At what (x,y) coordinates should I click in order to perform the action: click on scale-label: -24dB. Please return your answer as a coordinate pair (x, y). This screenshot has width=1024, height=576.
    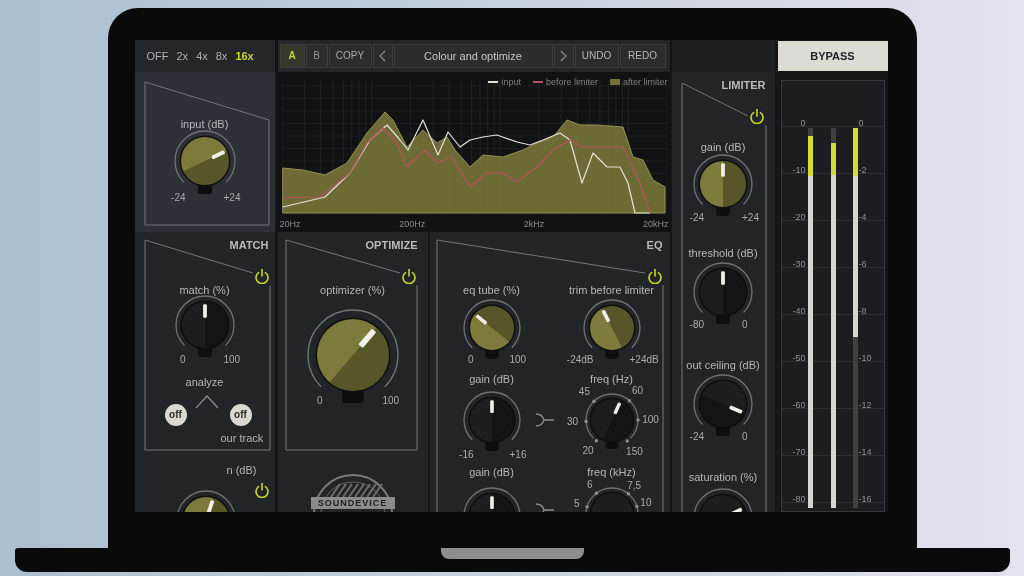
    Looking at the image, I should click on (580, 360).